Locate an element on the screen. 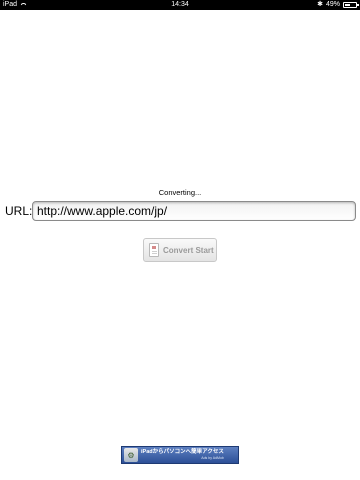 The width and height of the screenshot is (360, 480). ad-banner: ⚙ iPadからパソコンへ簡単アクセス Ads by AdMob is located at coordinates (180, 455).